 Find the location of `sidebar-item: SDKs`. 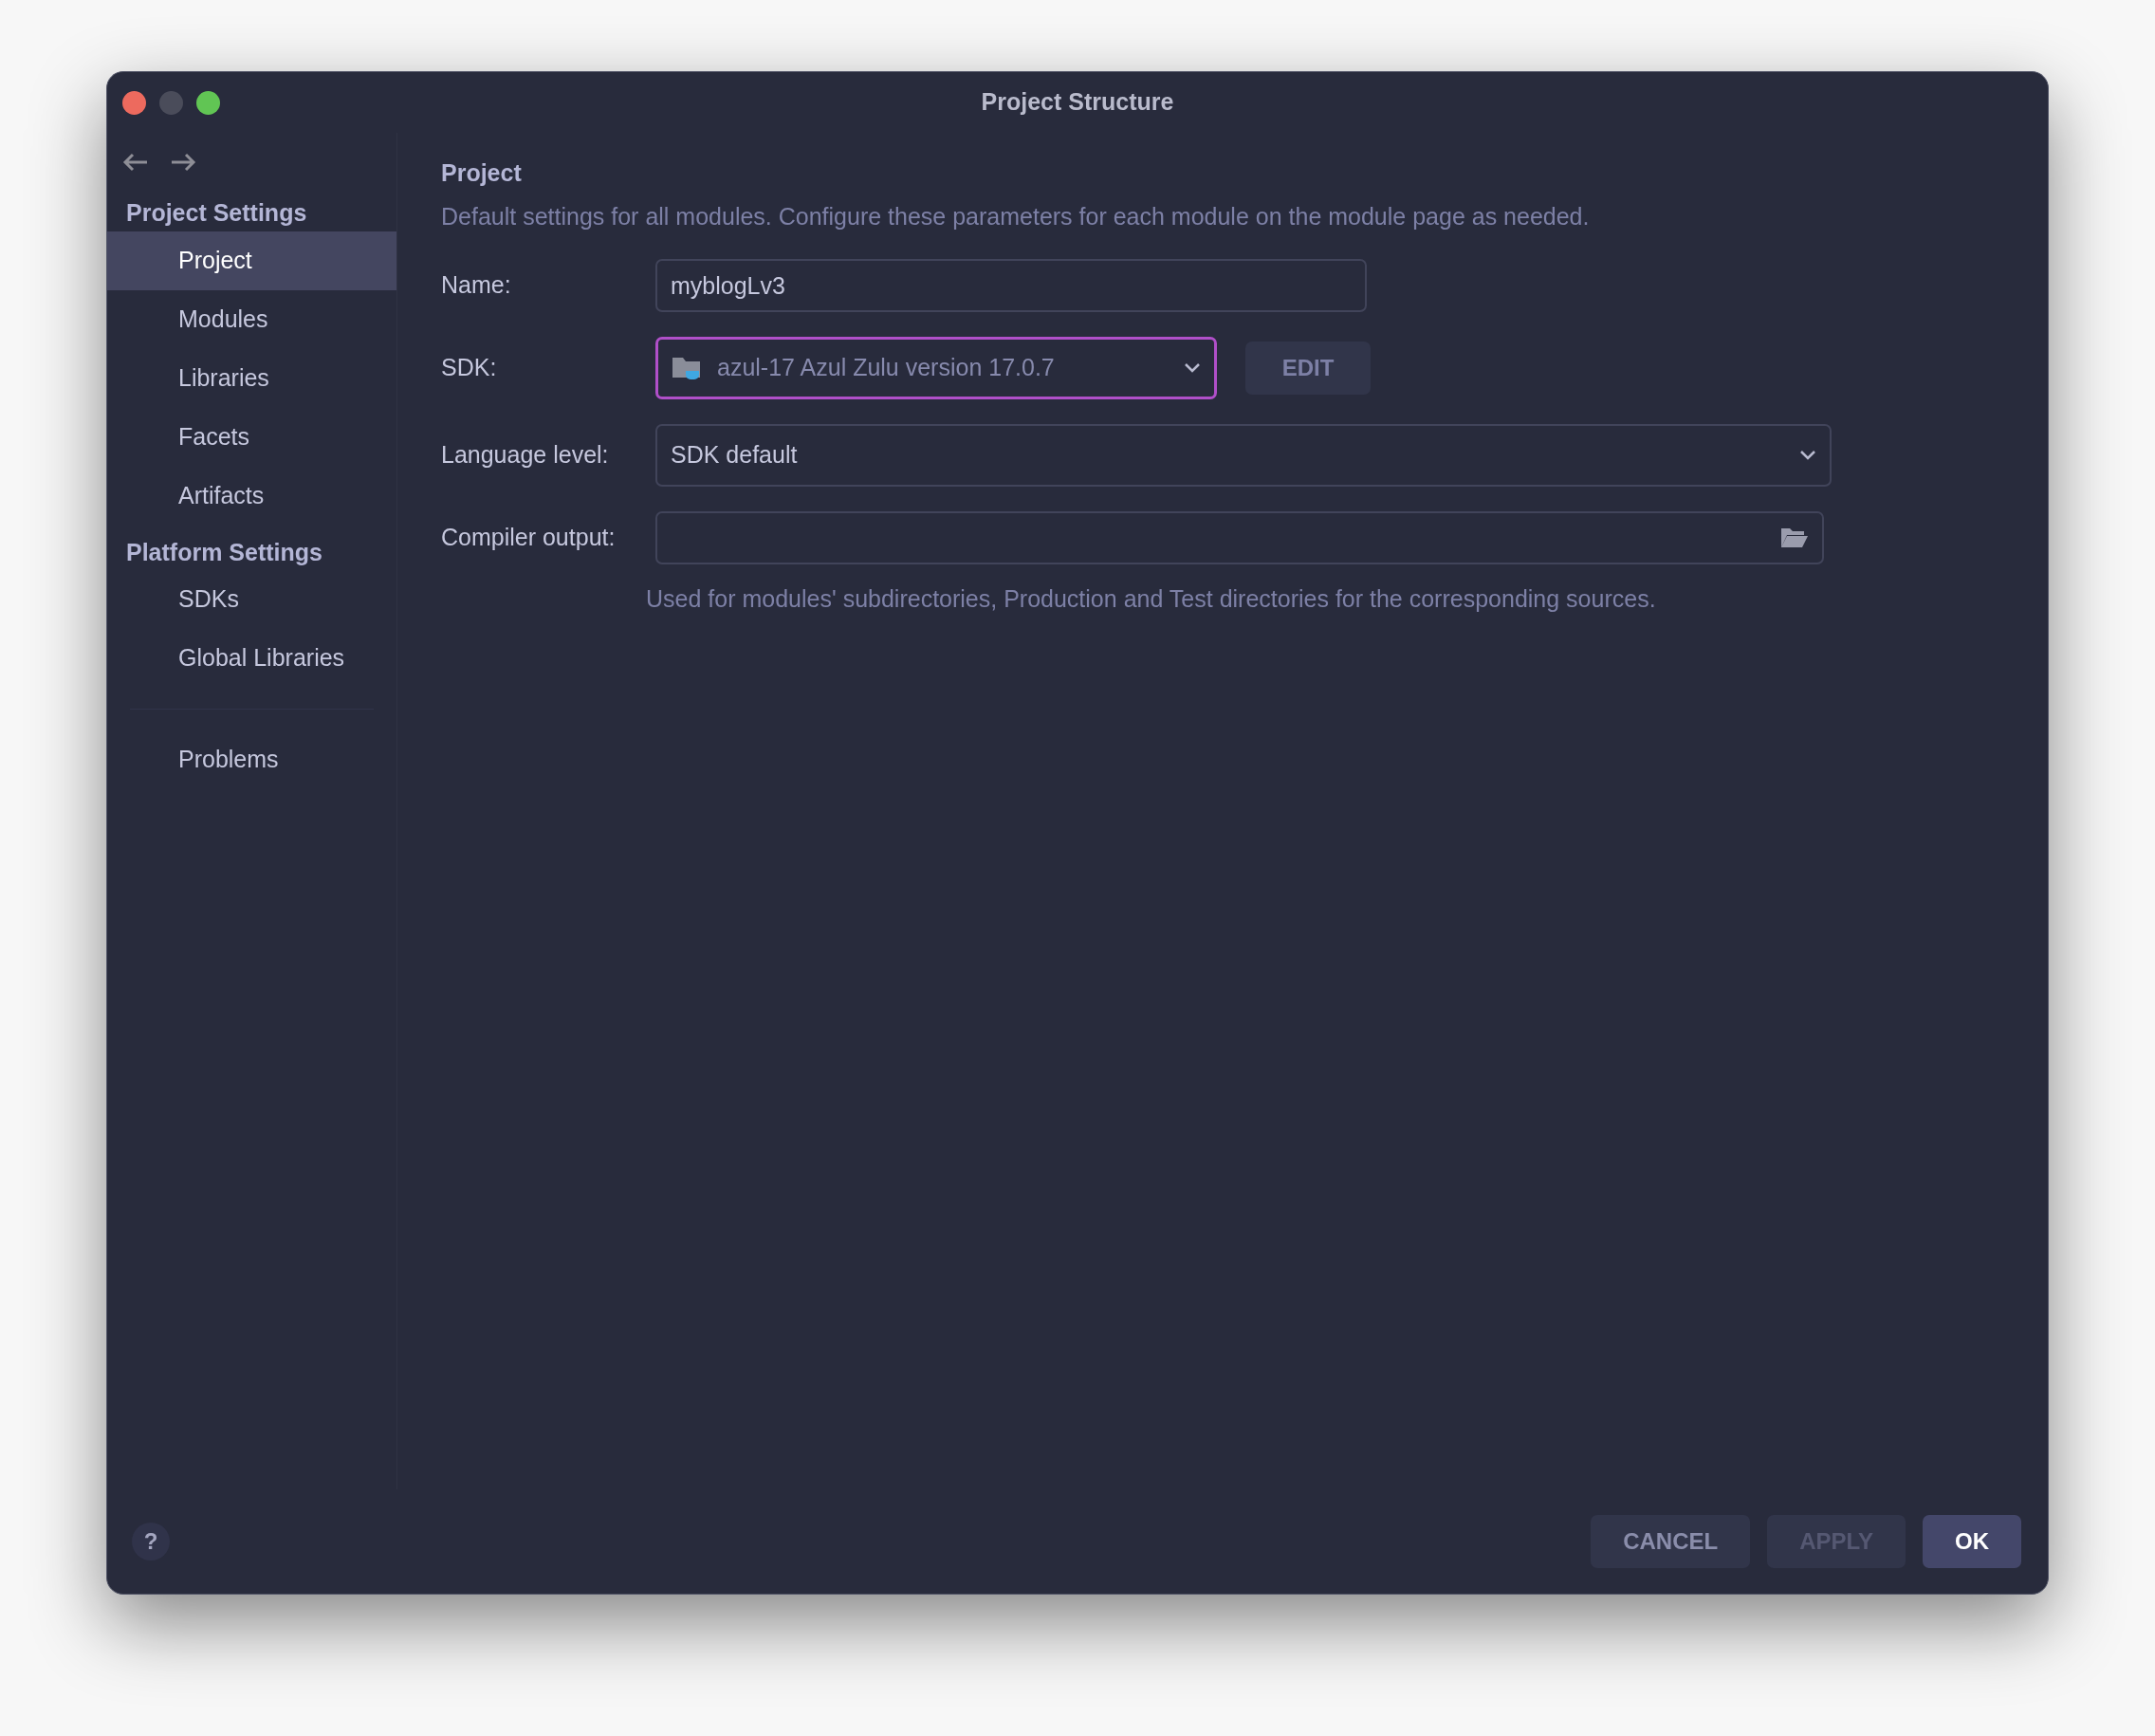

sidebar-item: SDKs is located at coordinates (251, 599).